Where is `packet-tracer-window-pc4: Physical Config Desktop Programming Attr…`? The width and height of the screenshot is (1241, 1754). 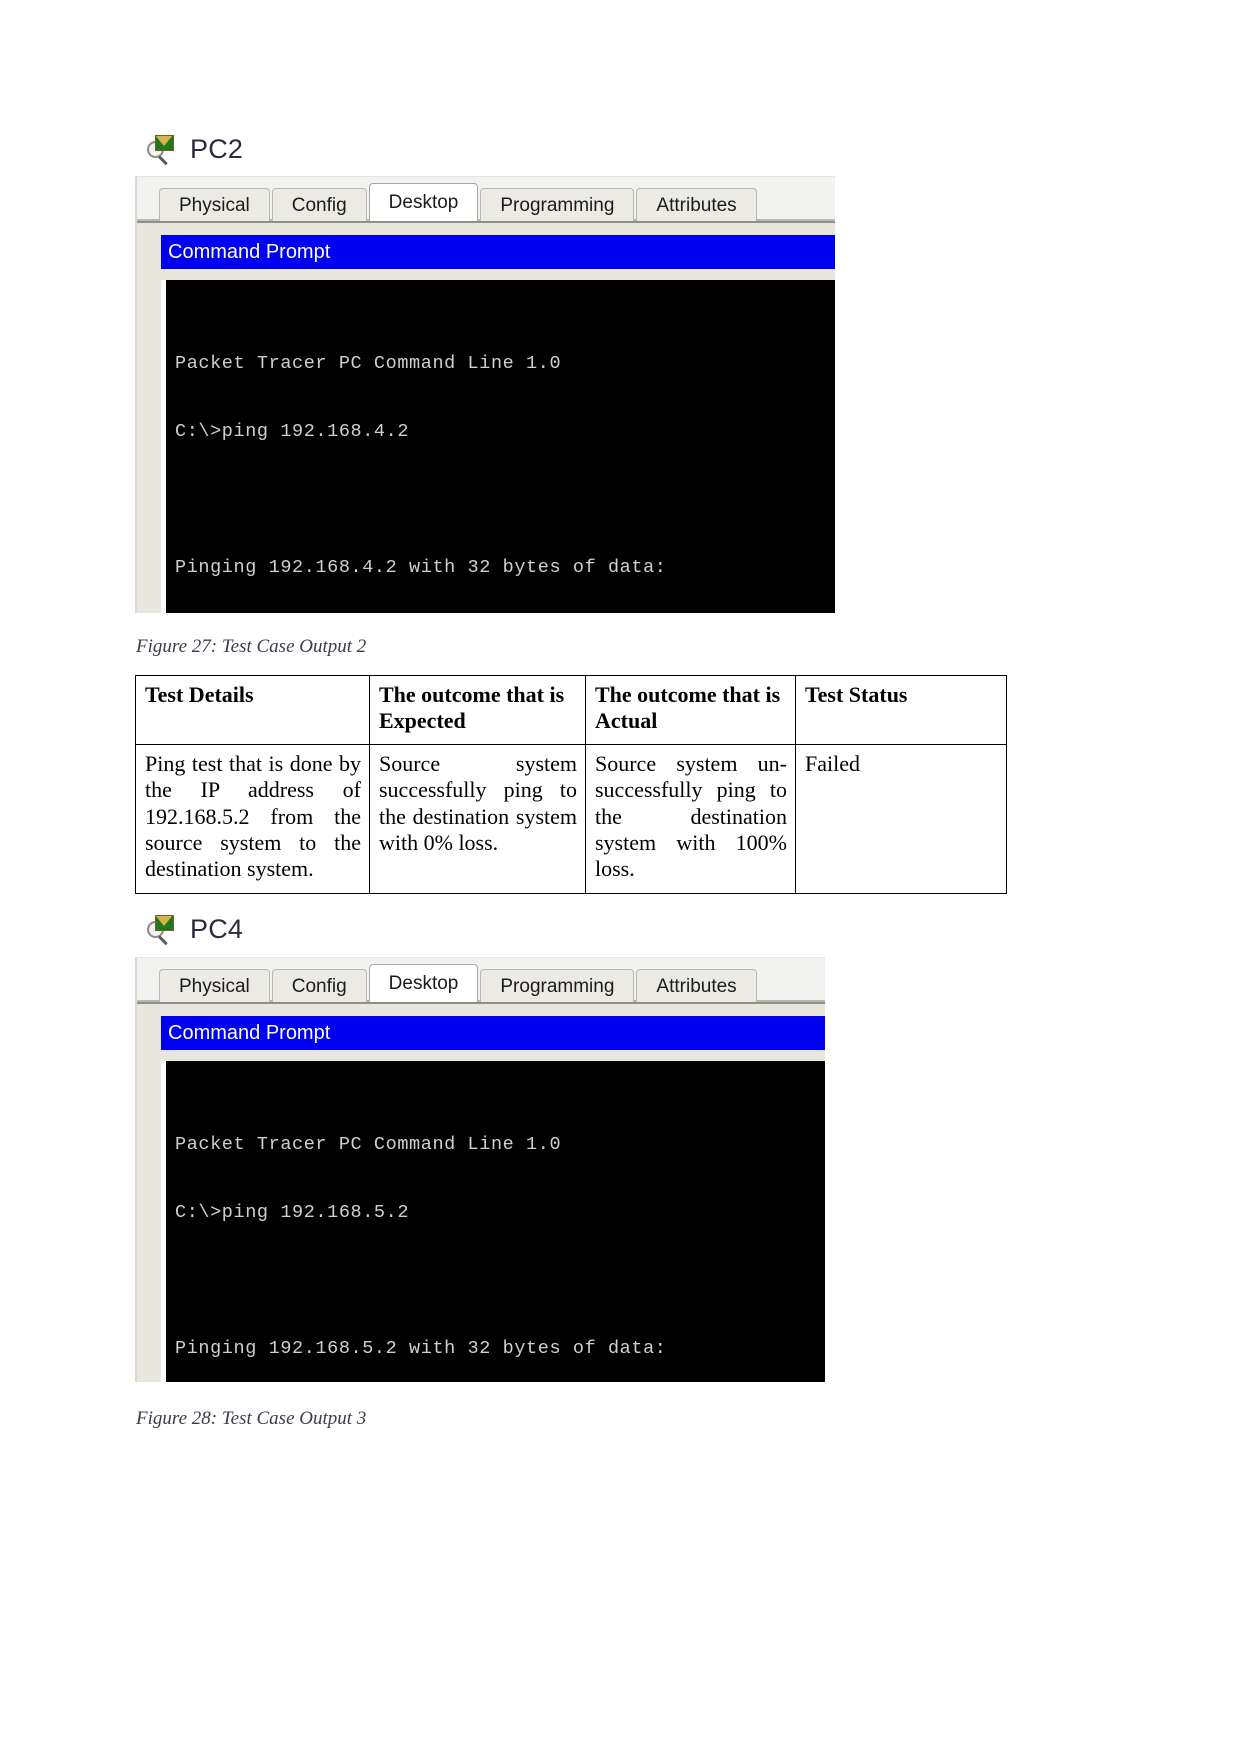
packet-tracer-window-pc4: Physical Config Desktop Programming Attr… is located at coordinates (480, 1169).